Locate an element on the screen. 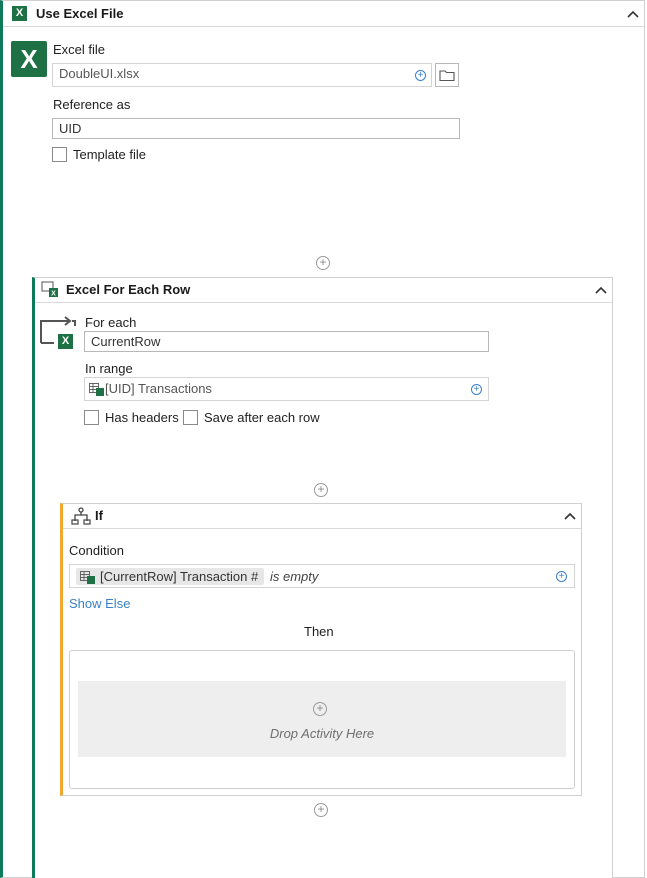 The image size is (647, 878). excel-for-each-row-header: X Excel For Each Row is located at coordinates (323, 290).